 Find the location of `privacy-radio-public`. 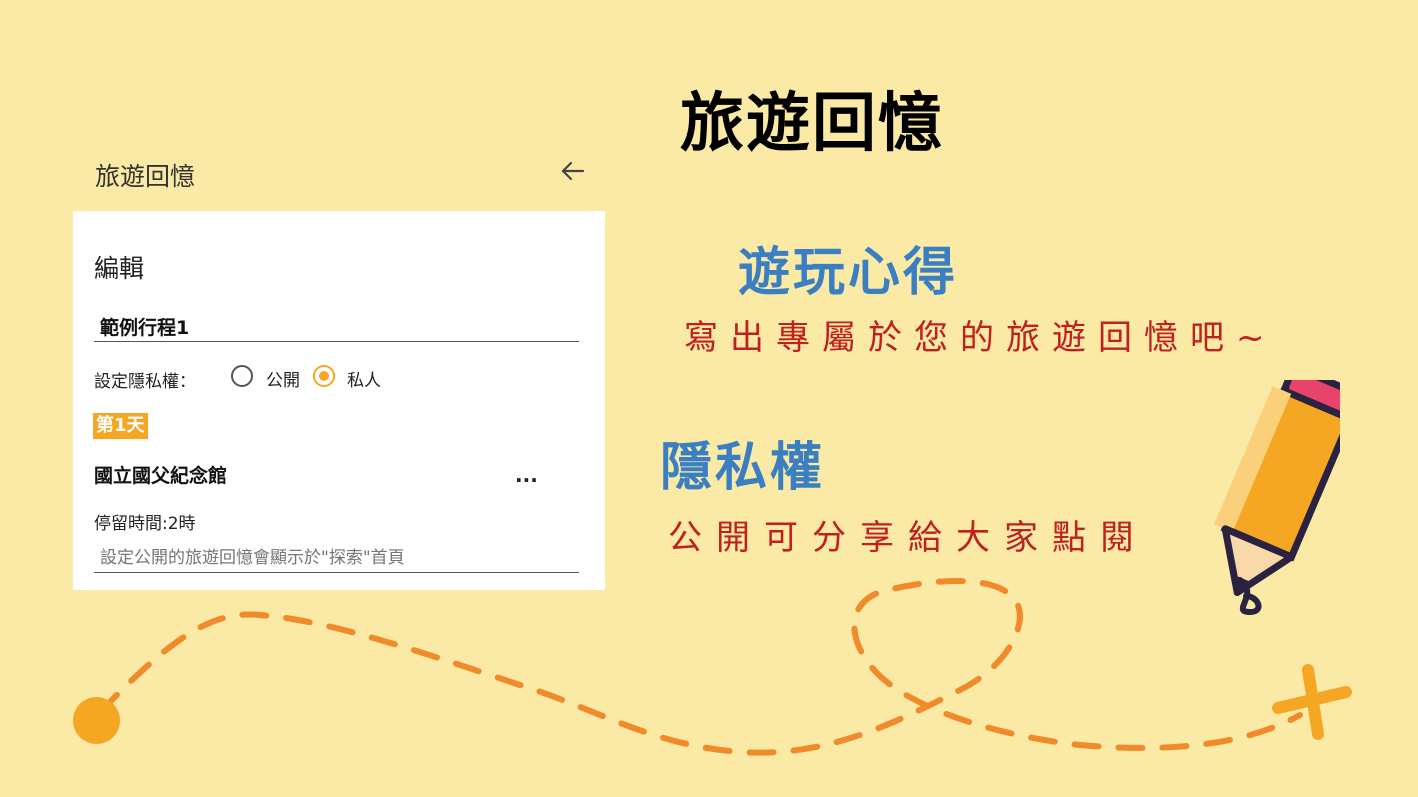

privacy-radio-public is located at coordinates (242, 376).